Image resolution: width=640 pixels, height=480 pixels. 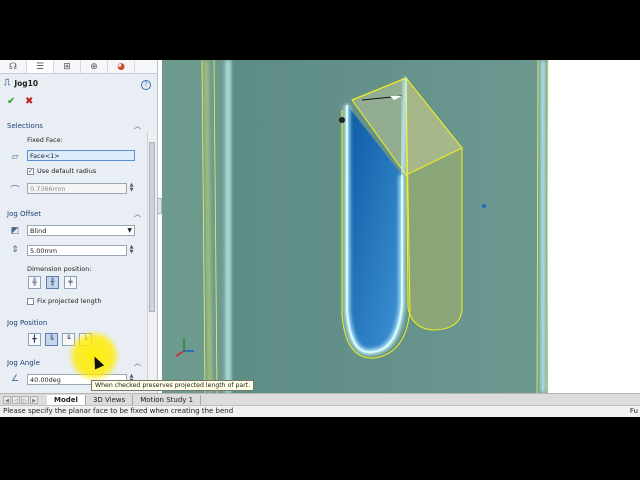 What do you see at coordinates (77, 250) in the screenshot?
I see `offset-distance-input: 5.00mm` at bounding box center [77, 250].